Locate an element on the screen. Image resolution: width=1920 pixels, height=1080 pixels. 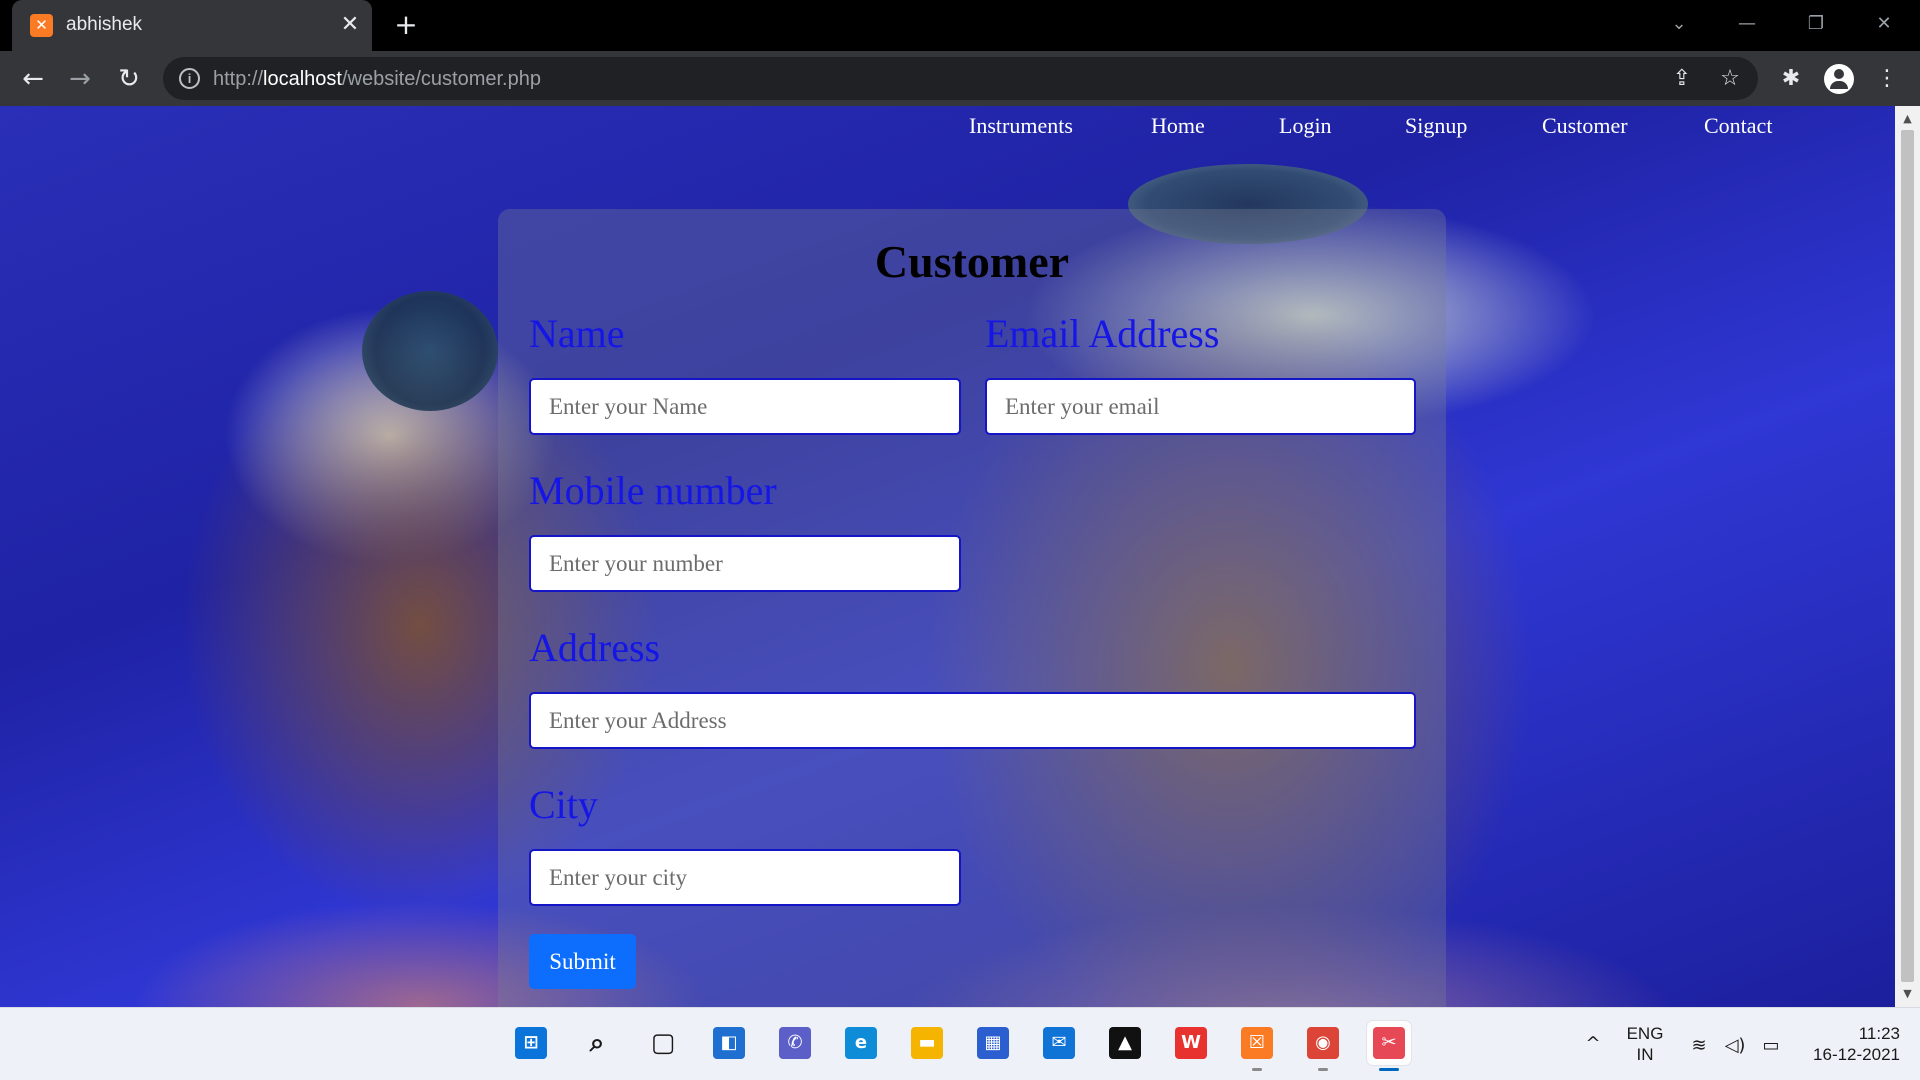
taskbar-app-inkscape: ▲ is located at coordinates (1125, 1043).